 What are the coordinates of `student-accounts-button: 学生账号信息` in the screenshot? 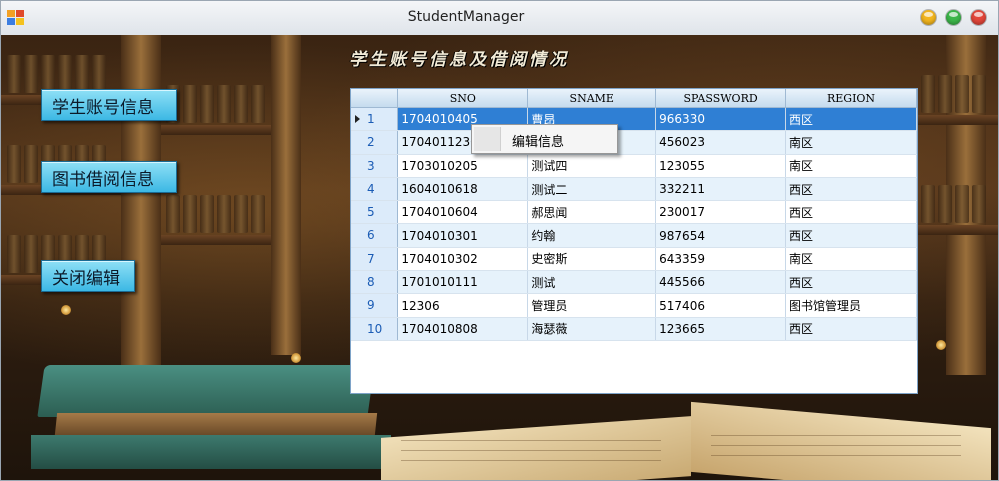 It's located at (109, 105).